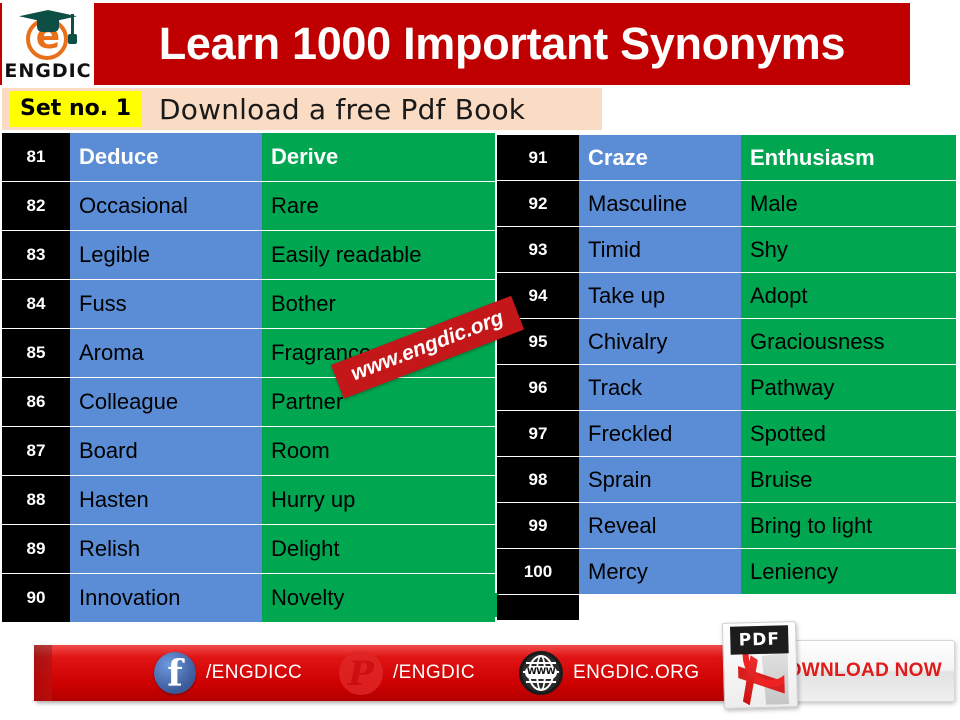 The height and width of the screenshot is (720, 960). I want to click on table-row: 84 Fuss Bother, so click(250, 304).